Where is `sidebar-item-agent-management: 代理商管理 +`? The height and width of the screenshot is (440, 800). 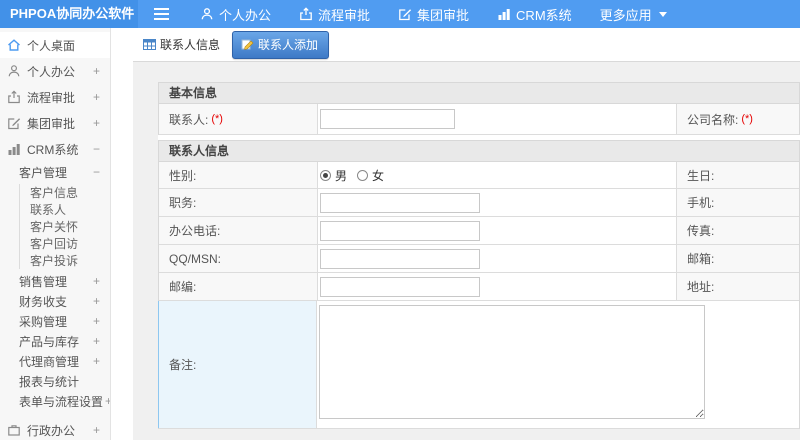 sidebar-item-agent-management: 代理商管理 + is located at coordinates (55, 361).